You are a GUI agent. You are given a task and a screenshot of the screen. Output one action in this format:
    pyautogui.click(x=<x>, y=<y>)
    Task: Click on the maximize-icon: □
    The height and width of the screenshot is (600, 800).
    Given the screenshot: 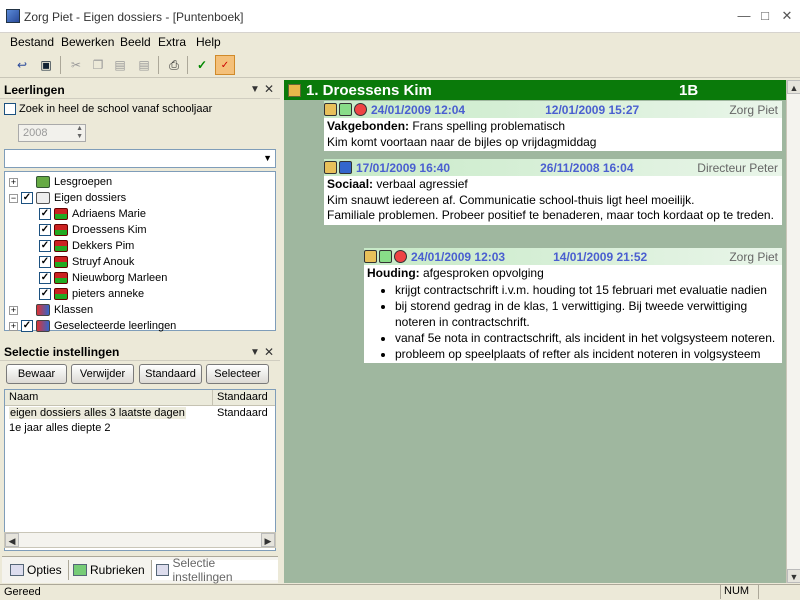 What is the action you would take?
    pyautogui.click(x=765, y=16)
    